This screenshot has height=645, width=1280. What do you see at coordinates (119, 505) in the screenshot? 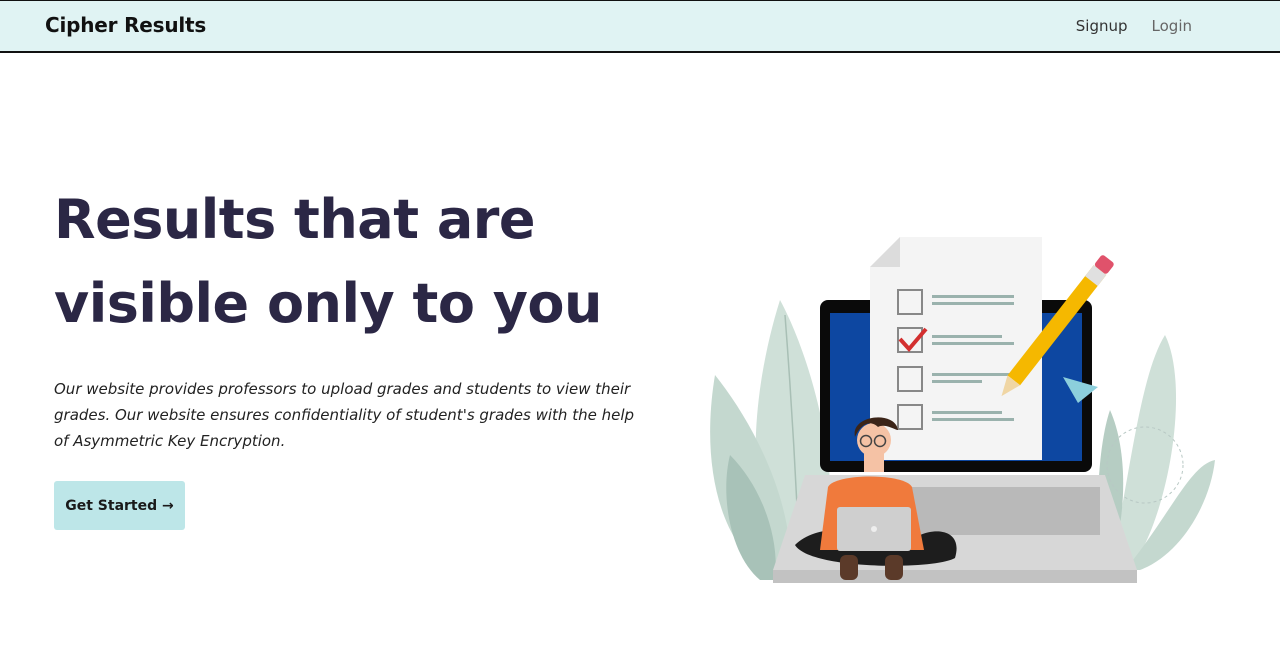
I see `get-started-button: Get Started →` at bounding box center [119, 505].